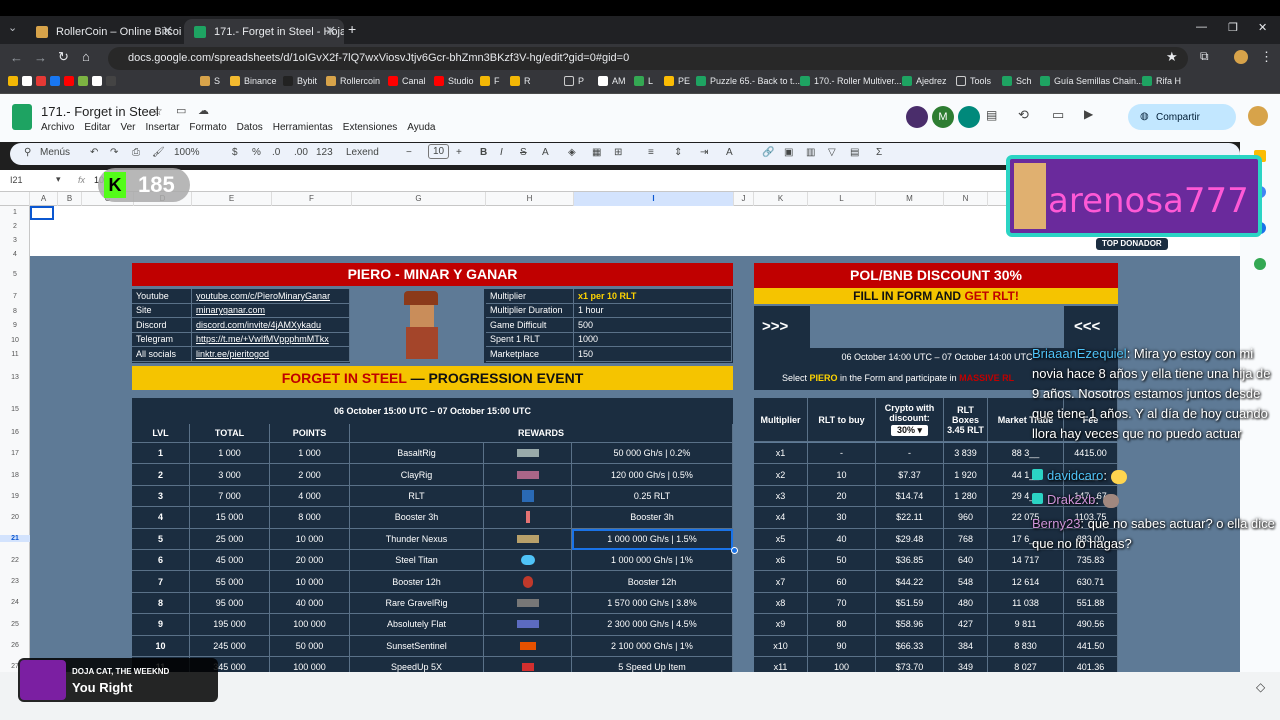  I want to click on table-cell: 10 000, so click(310, 582).